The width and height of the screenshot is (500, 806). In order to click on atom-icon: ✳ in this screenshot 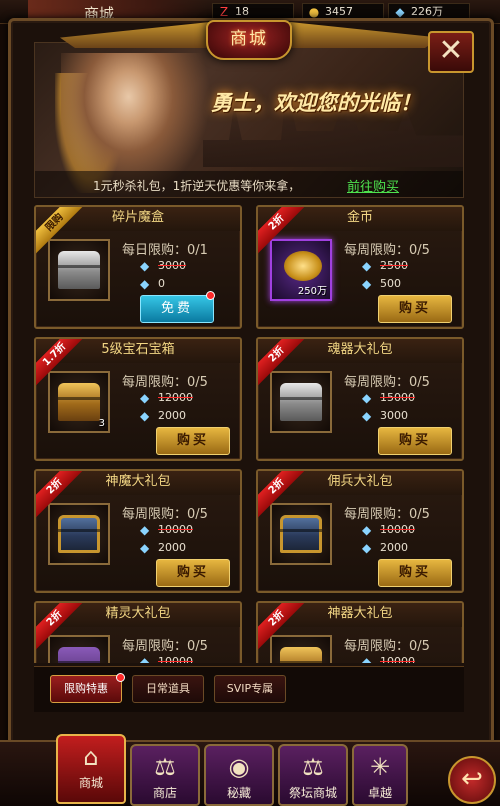, I will do `click(380, 767)`.